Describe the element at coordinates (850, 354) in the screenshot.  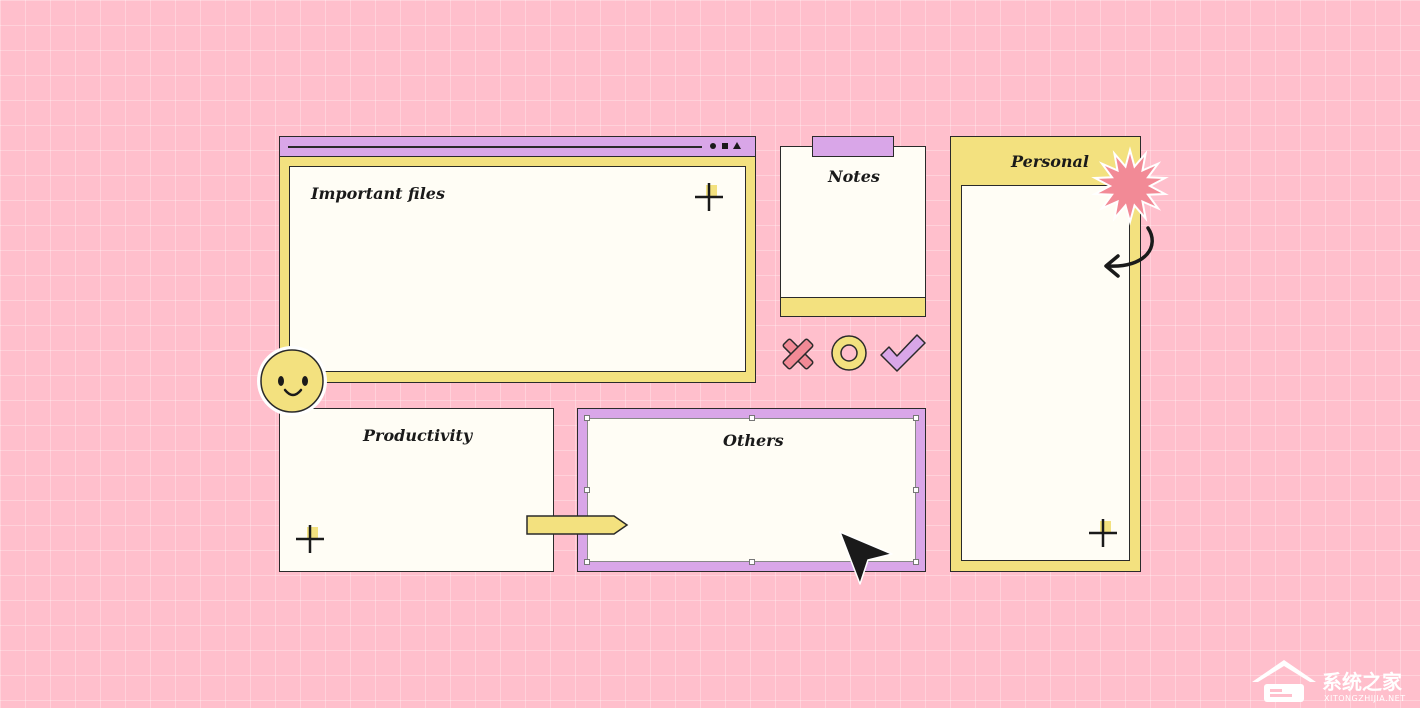
I see `circle-icon` at that location.